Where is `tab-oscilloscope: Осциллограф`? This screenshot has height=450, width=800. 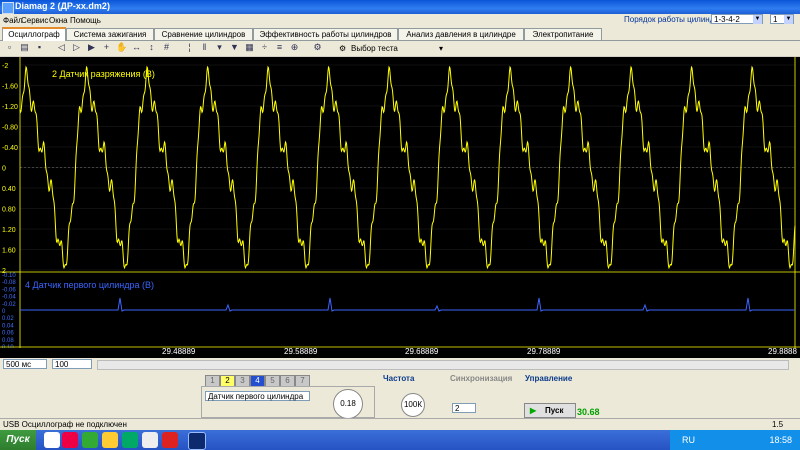 tab-oscilloscope: Осциллограф is located at coordinates (34, 34).